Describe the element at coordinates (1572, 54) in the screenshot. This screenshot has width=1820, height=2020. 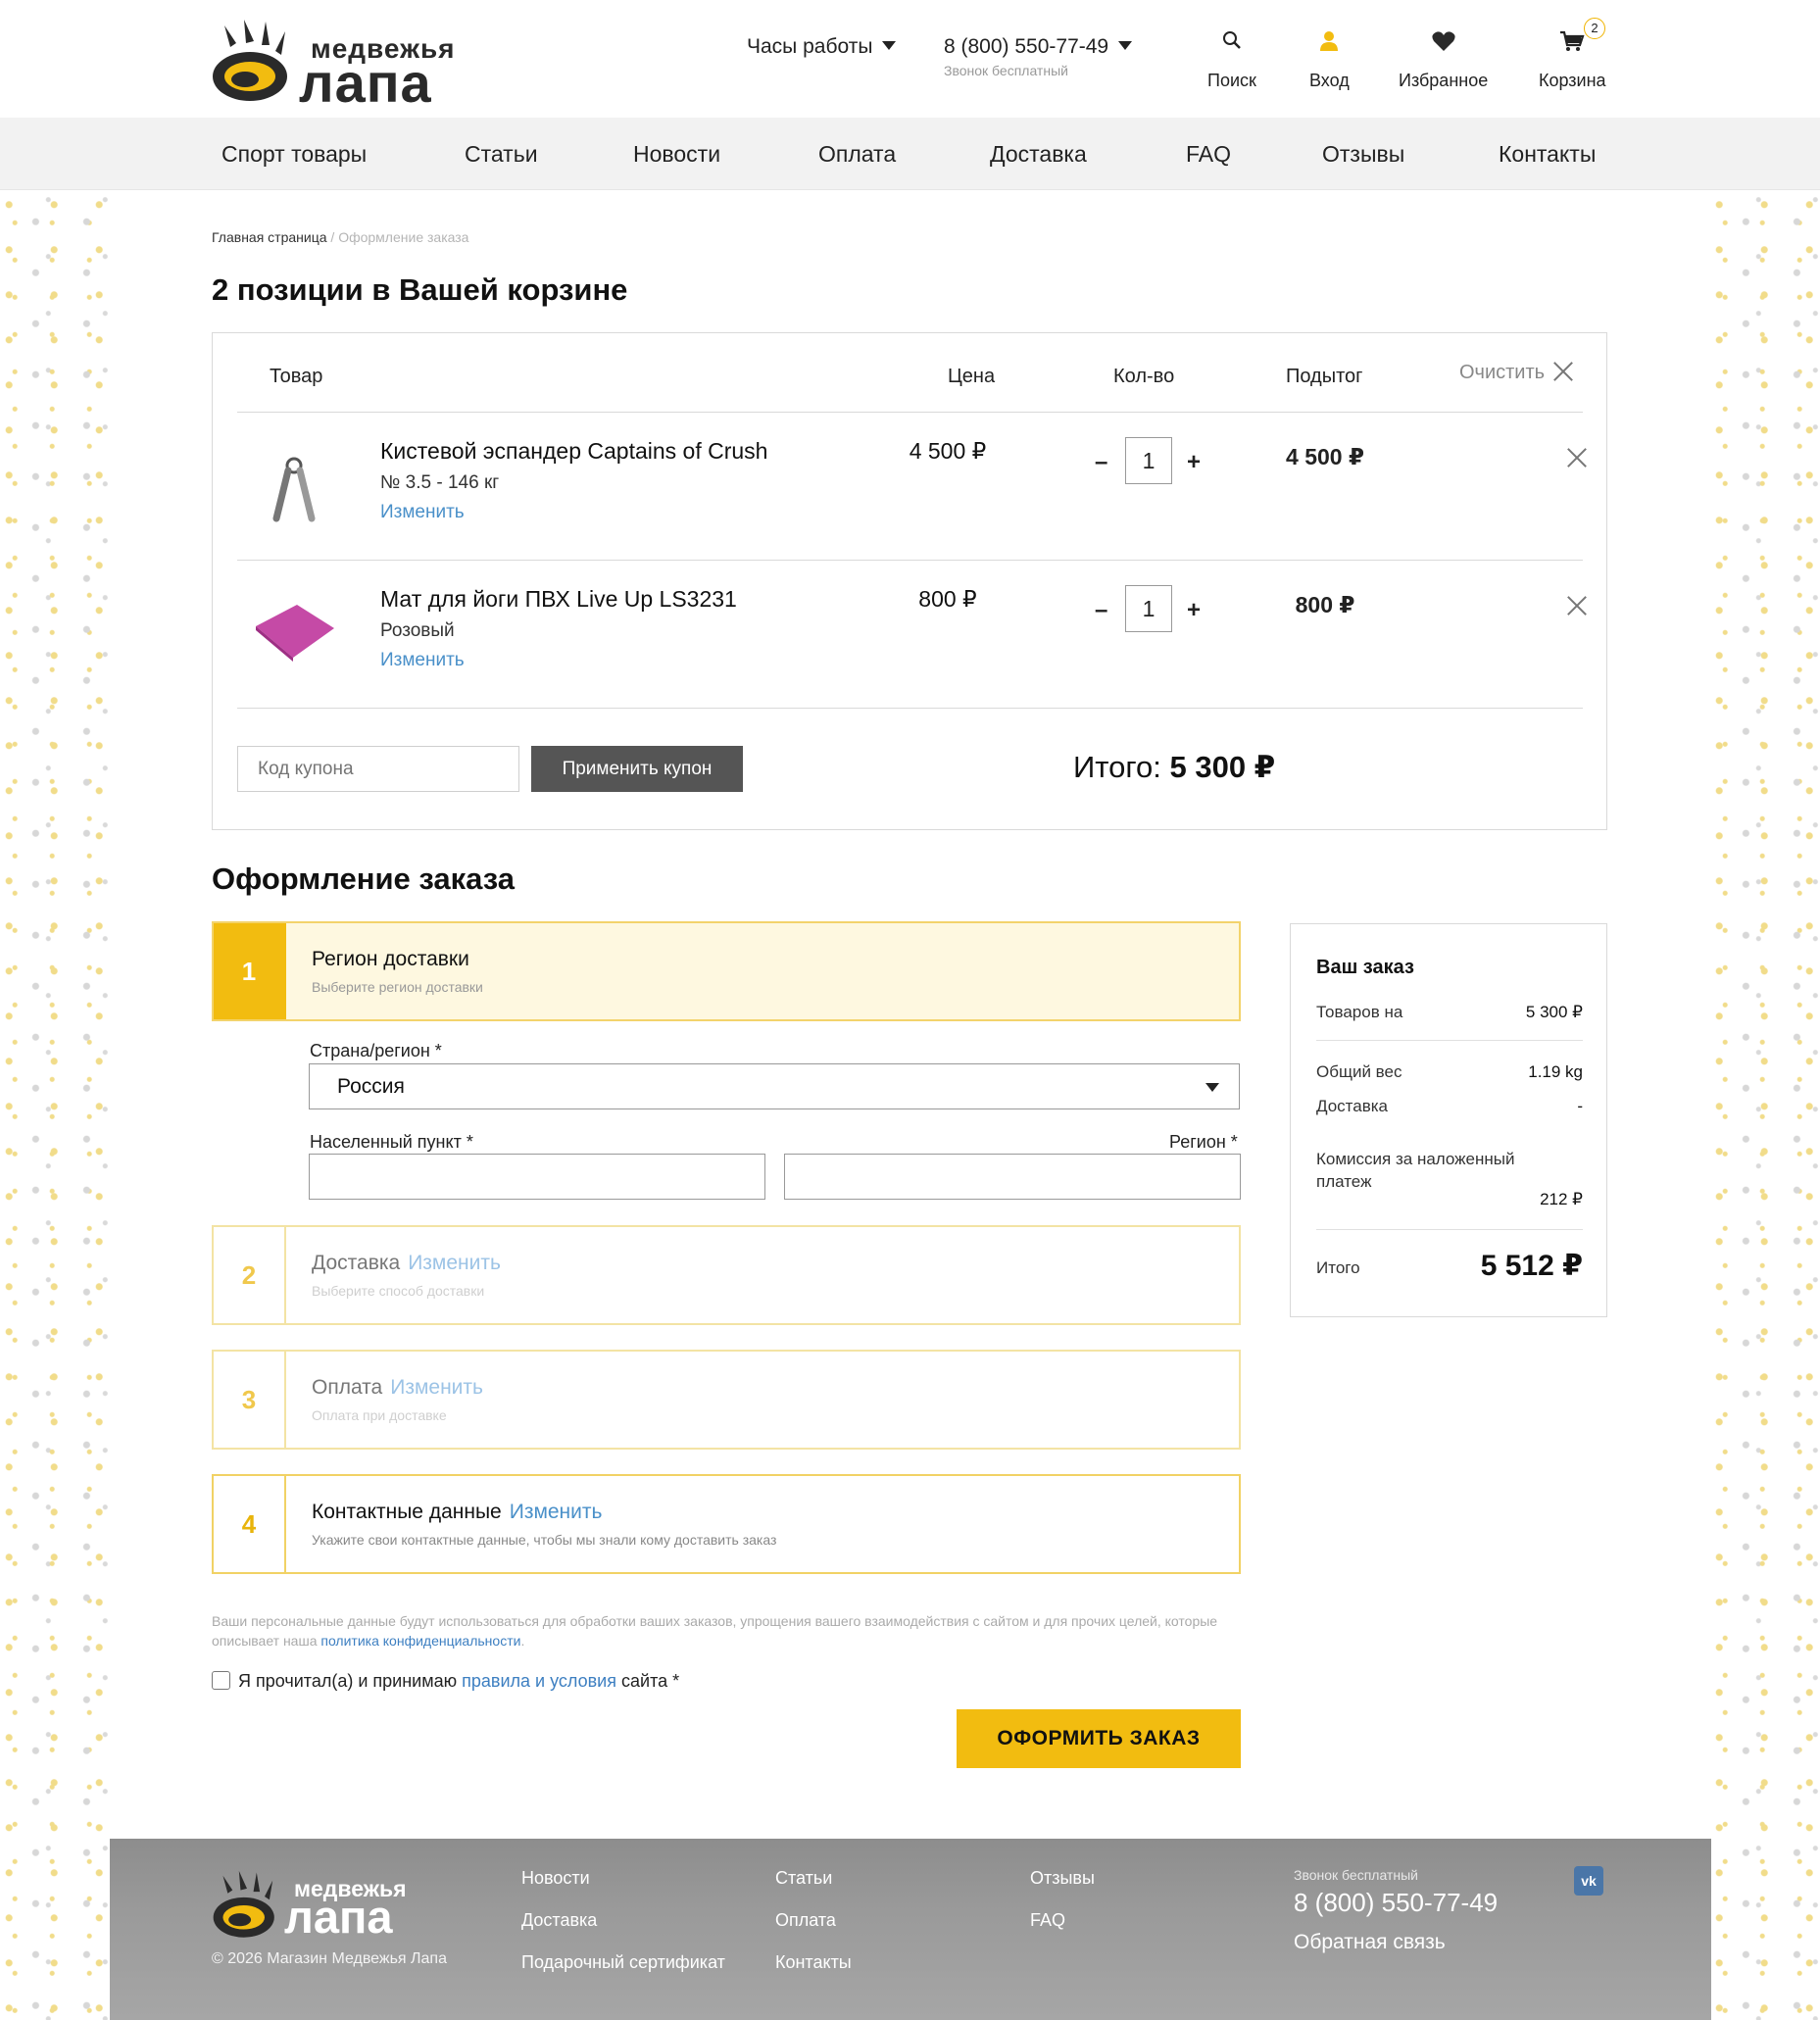
I see `cart-button: 2 Корзина` at that location.